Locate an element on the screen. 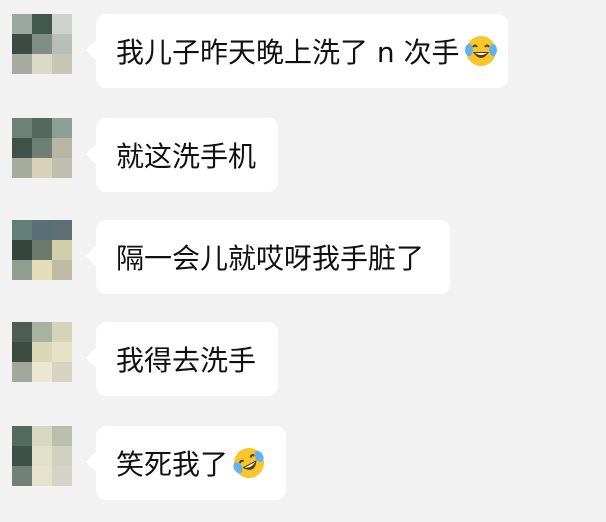  message-text: 笑死我了 is located at coordinates (172, 464).